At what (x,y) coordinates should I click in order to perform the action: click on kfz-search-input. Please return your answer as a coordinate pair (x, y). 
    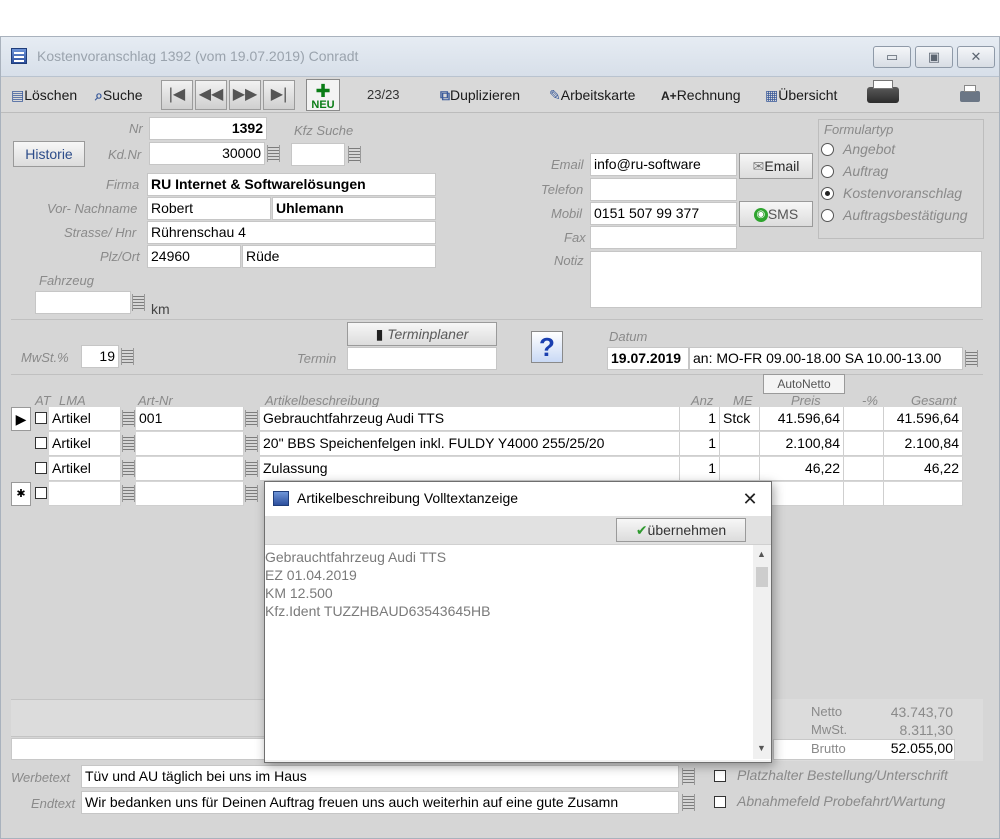
    Looking at the image, I should click on (318, 154).